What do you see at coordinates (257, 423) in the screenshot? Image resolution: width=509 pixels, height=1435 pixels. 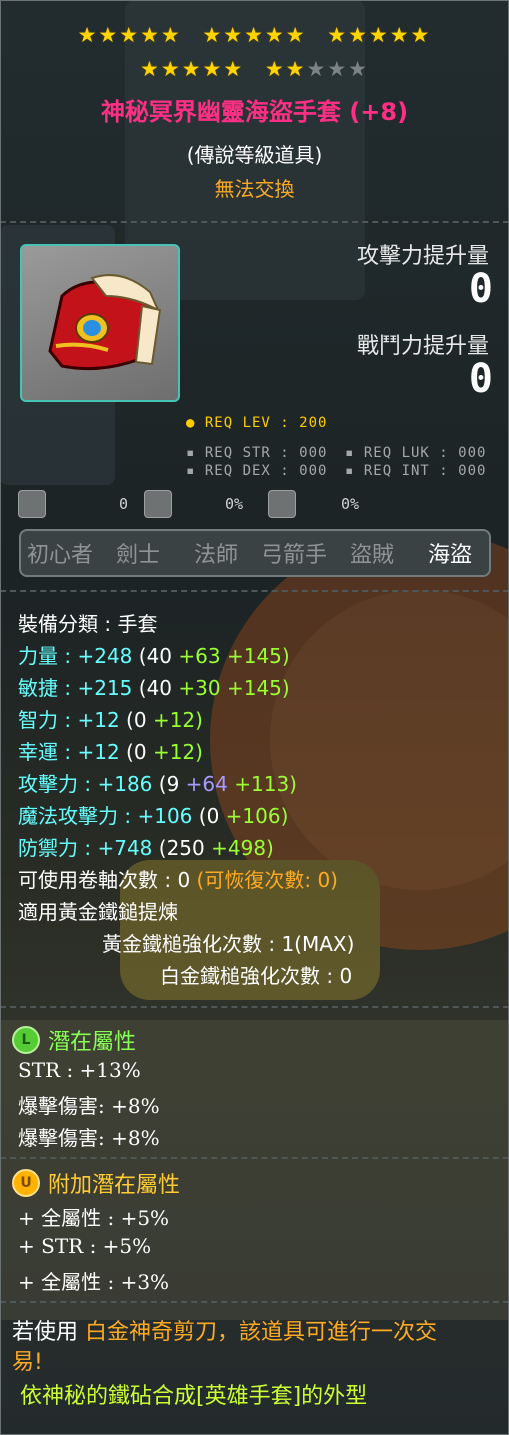 I see `req-level: ● REQ LEV : 200` at bounding box center [257, 423].